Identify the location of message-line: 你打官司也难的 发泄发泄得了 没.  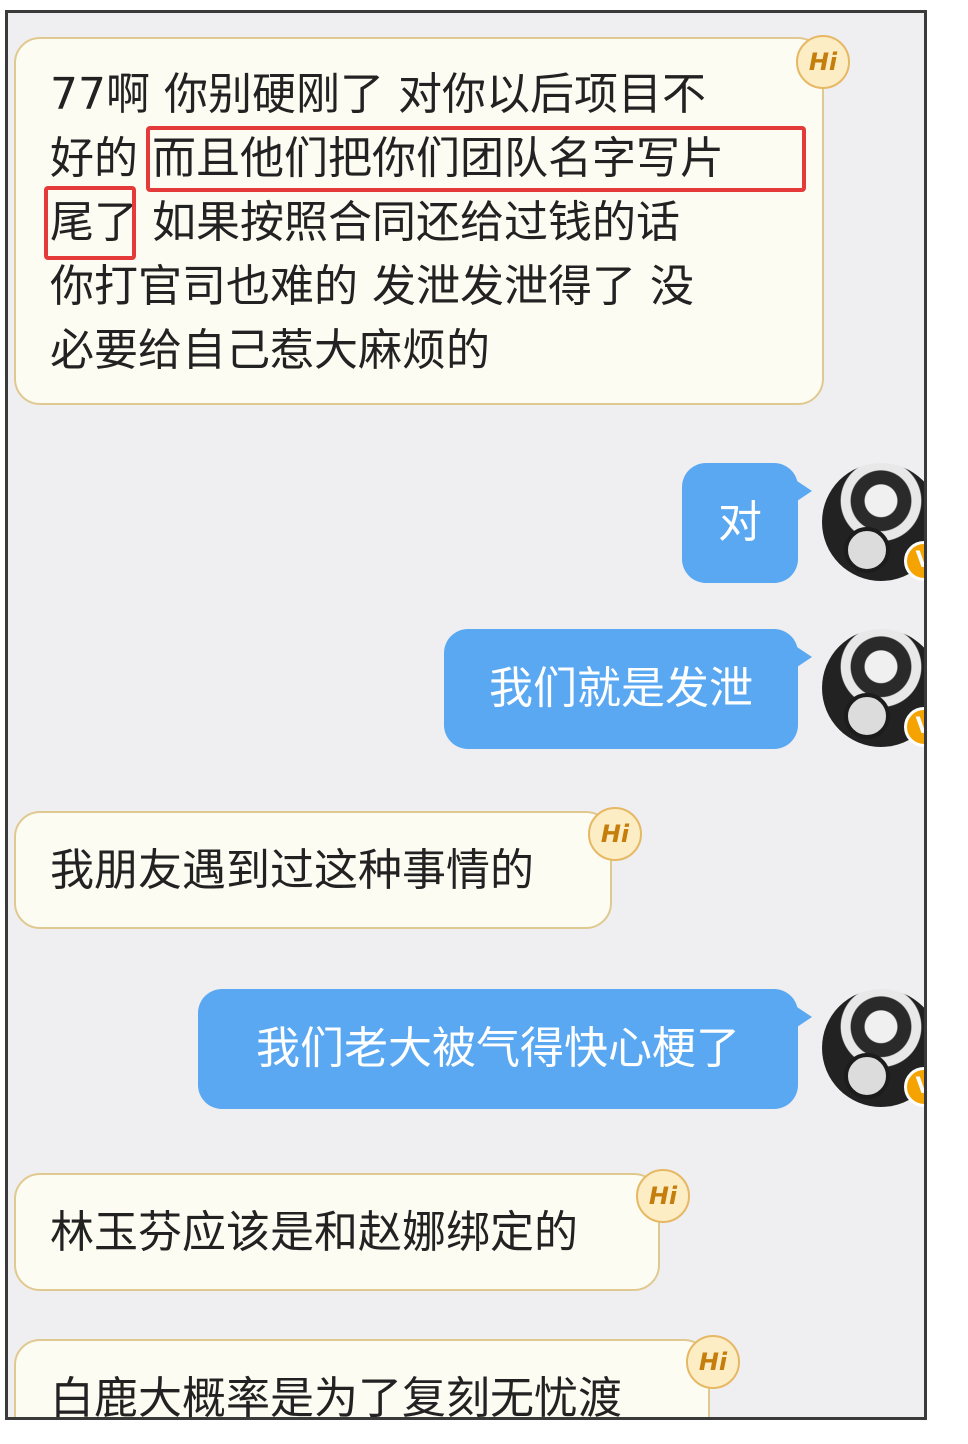
(372, 286).